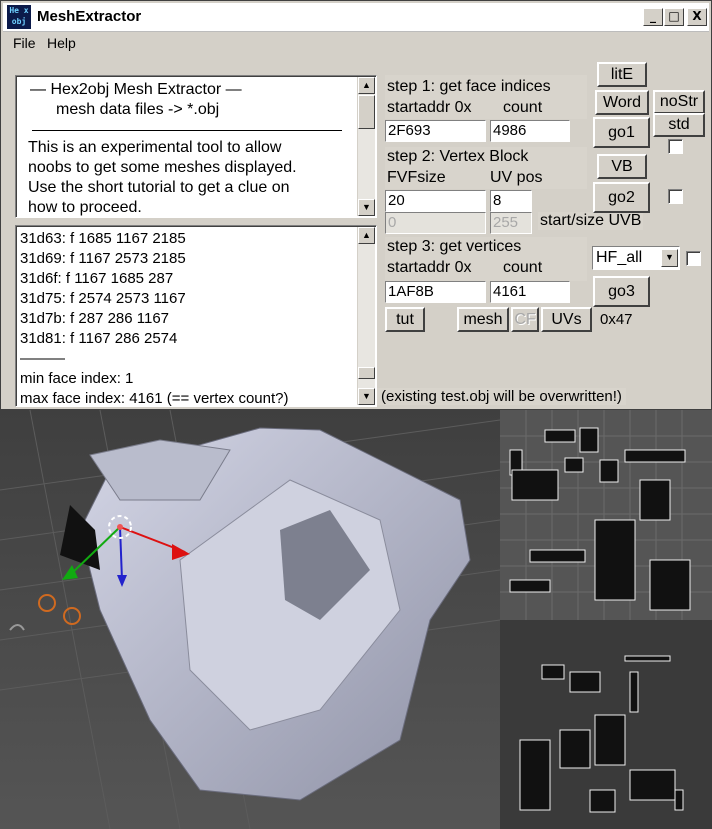 The width and height of the screenshot is (712, 829). I want to click on nostr-button: noStr, so click(679, 102).